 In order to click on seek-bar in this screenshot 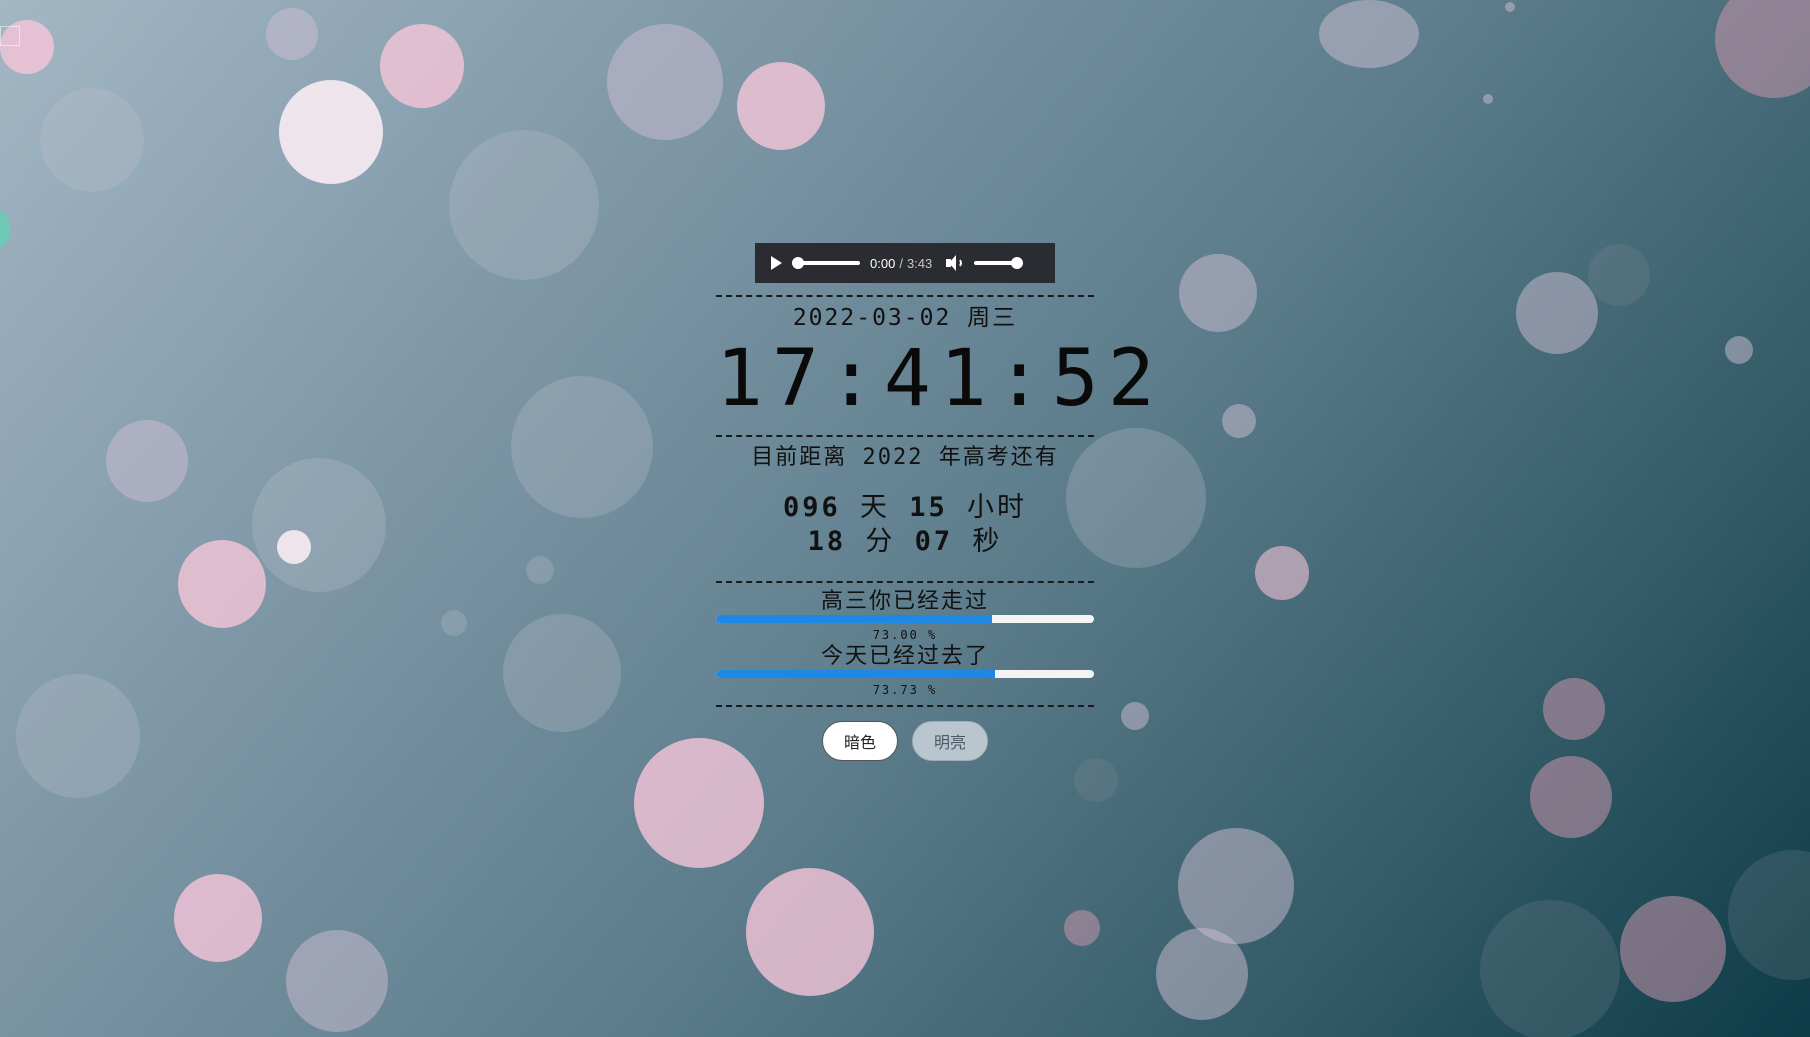, I will do `click(826, 263)`.